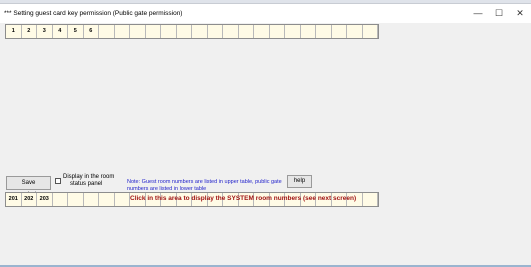 This screenshot has height=267, width=531. What do you see at coordinates (58, 181) in the screenshot?
I see `display-in-room-status-checkbox` at bounding box center [58, 181].